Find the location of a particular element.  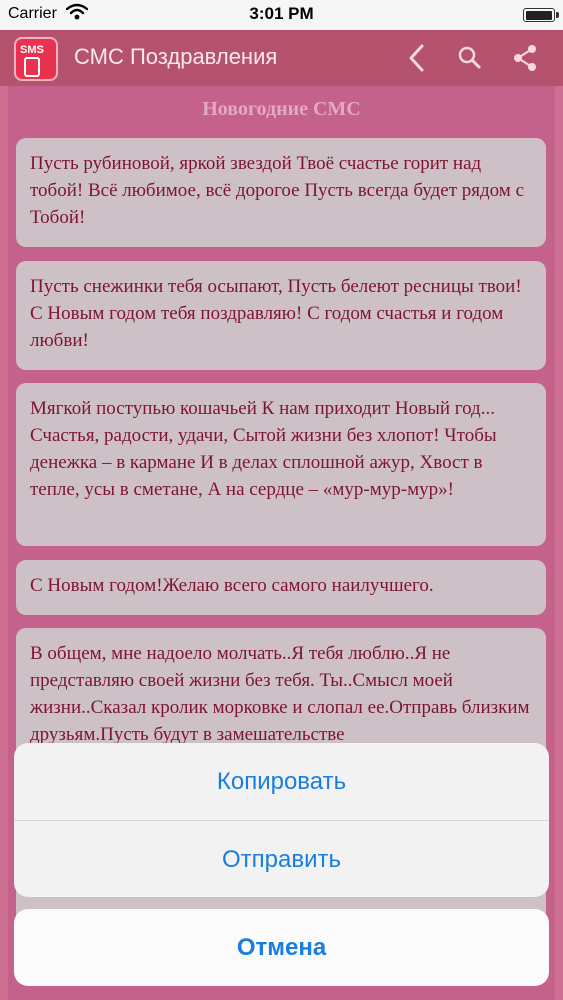

action-sheet: Копировать Отправить is located at coordinates (281, 820).